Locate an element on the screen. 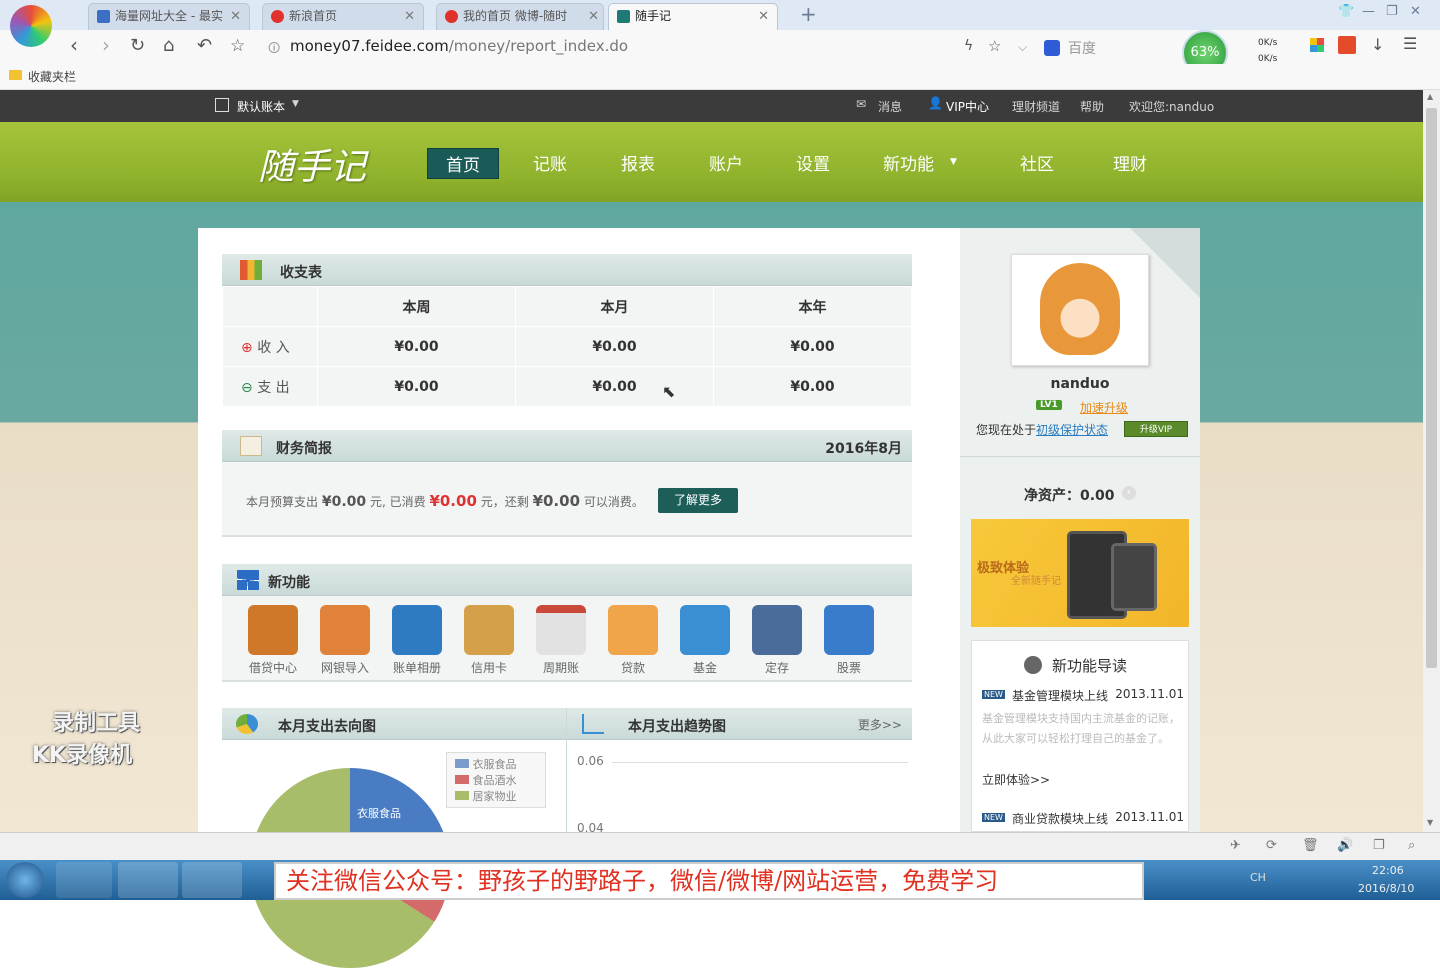 The height and width of the screenshot is (968, 1440). table-row: ⊖ 支 出 ¥0.00 ¥0.00 ¥0.00 is located at coordinates (567, 386).